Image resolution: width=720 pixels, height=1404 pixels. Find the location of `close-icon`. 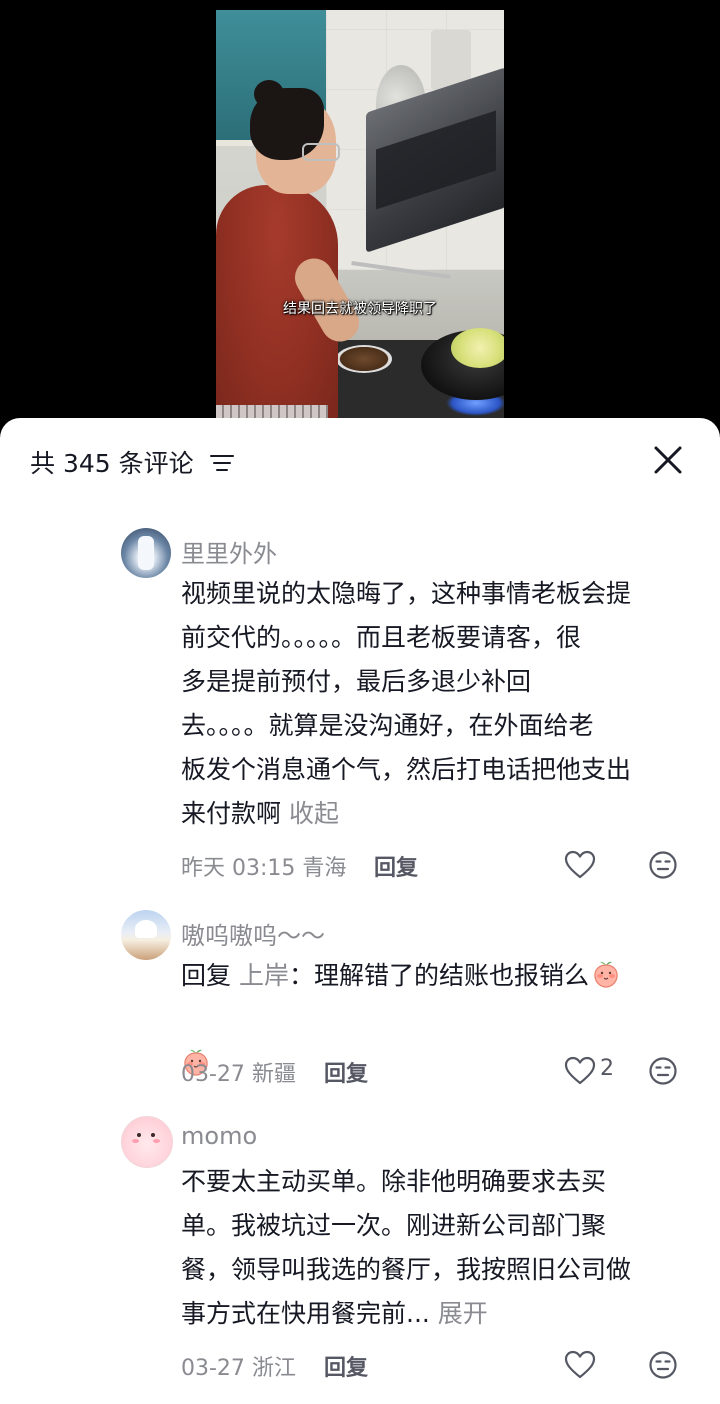

close-icon is located at coordinates (668, 460).